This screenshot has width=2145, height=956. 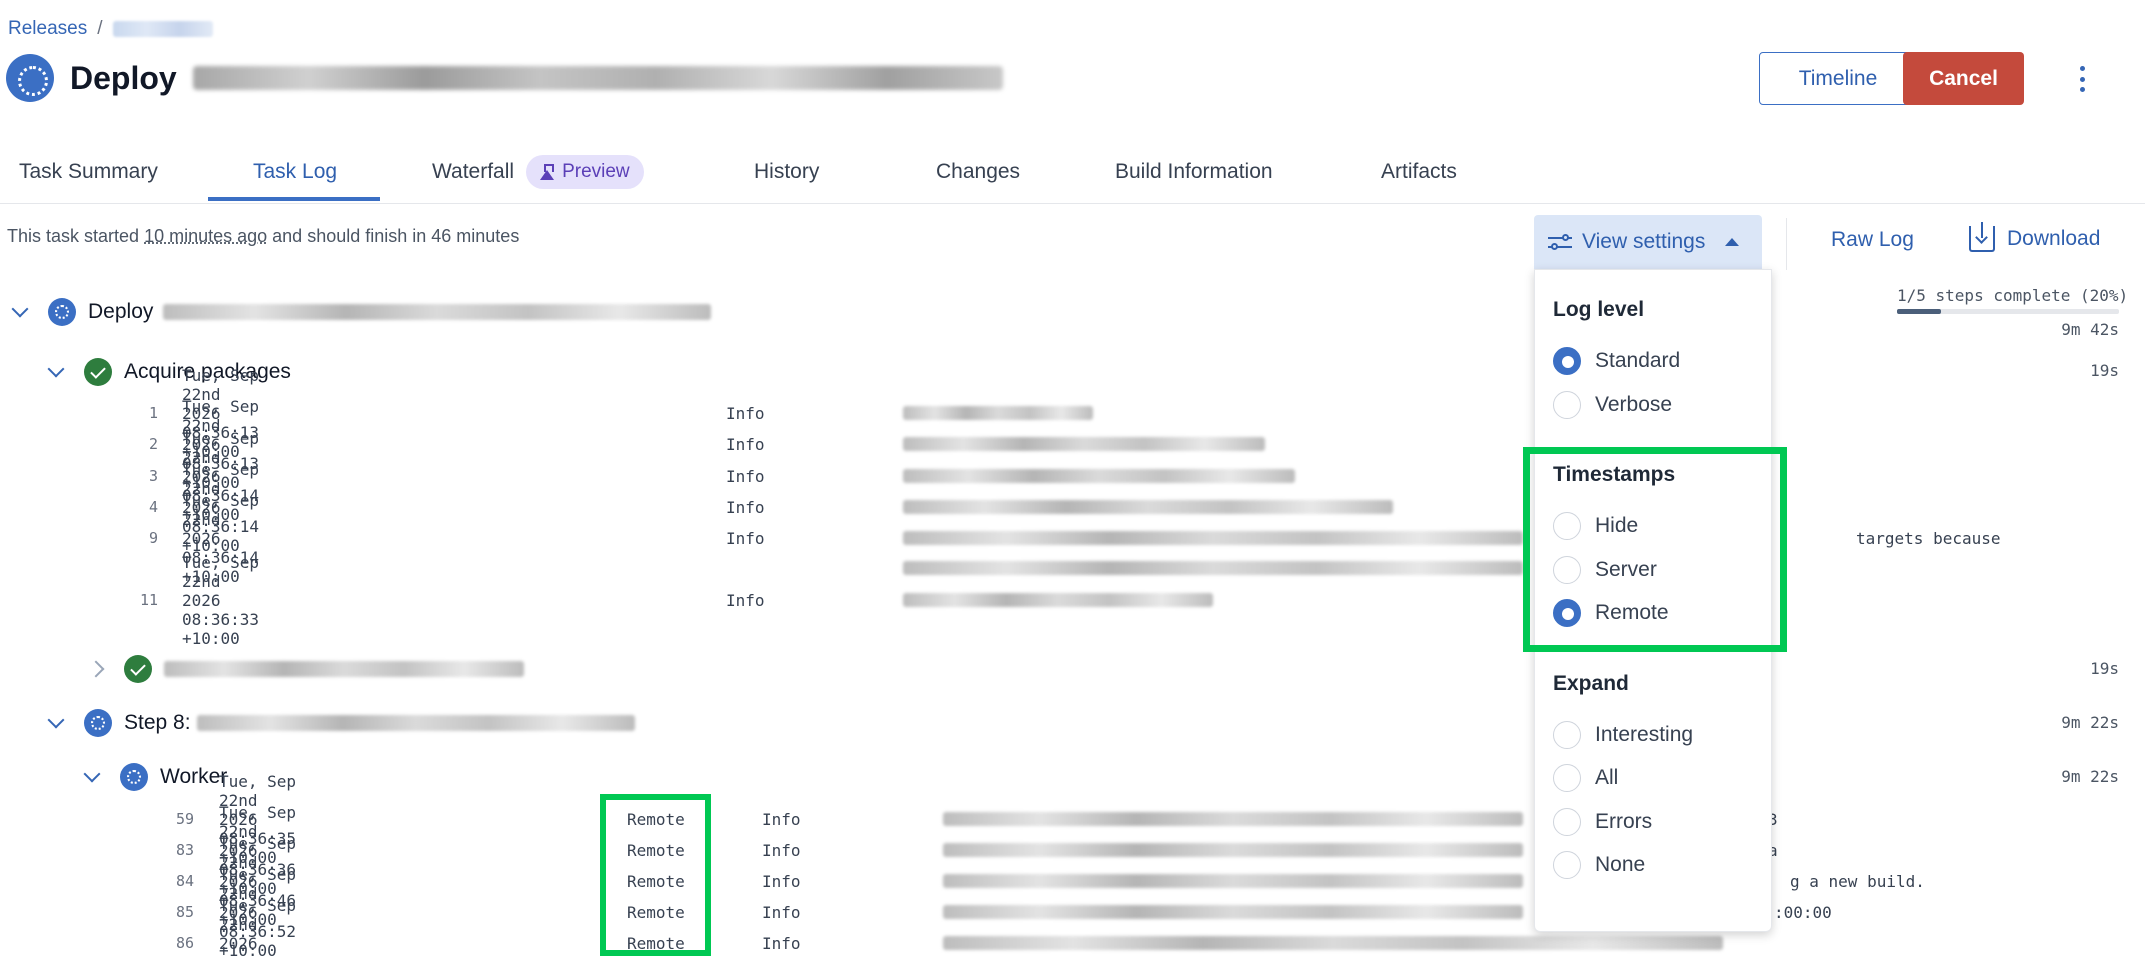 What do you see at coordinates (2104, 370) in the screenshot?
I see `acquire-duration: 19s` at bounding box center [2104, 370].